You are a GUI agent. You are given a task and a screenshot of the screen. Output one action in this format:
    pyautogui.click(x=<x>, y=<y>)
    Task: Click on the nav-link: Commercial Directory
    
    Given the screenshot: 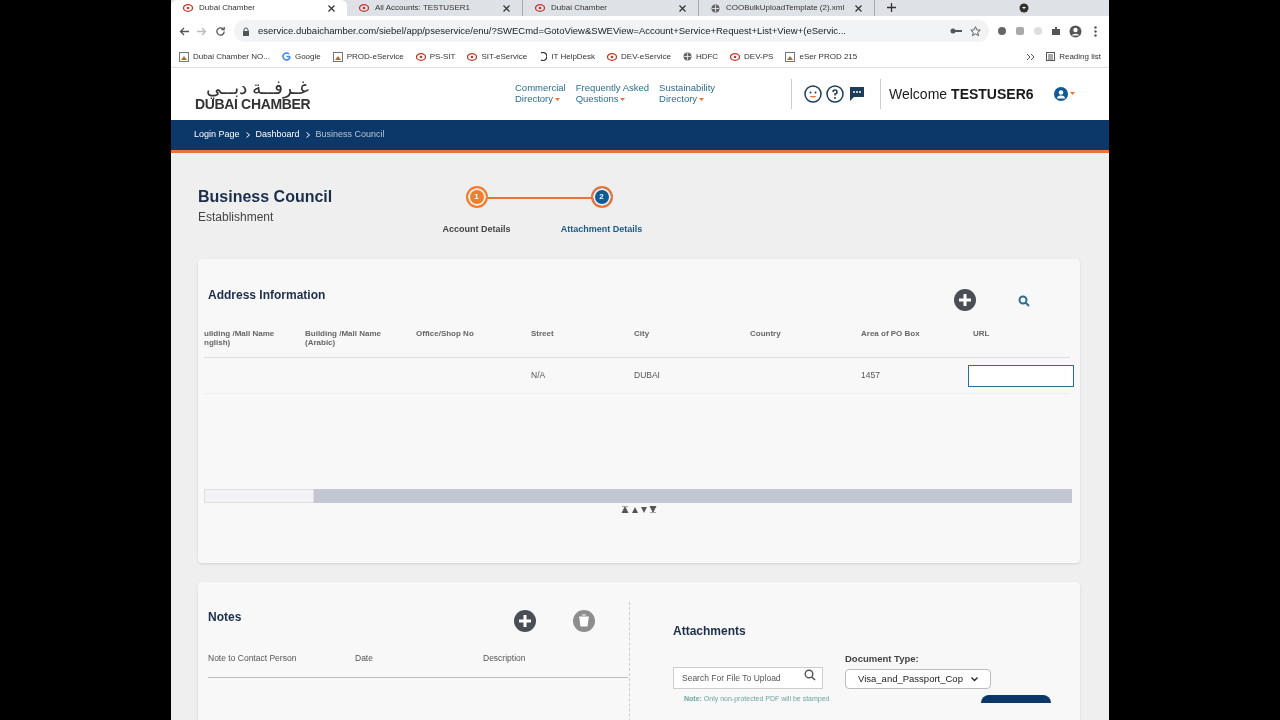 What is the action you would take?
    pyautogui.click(x=540, y=94)
    